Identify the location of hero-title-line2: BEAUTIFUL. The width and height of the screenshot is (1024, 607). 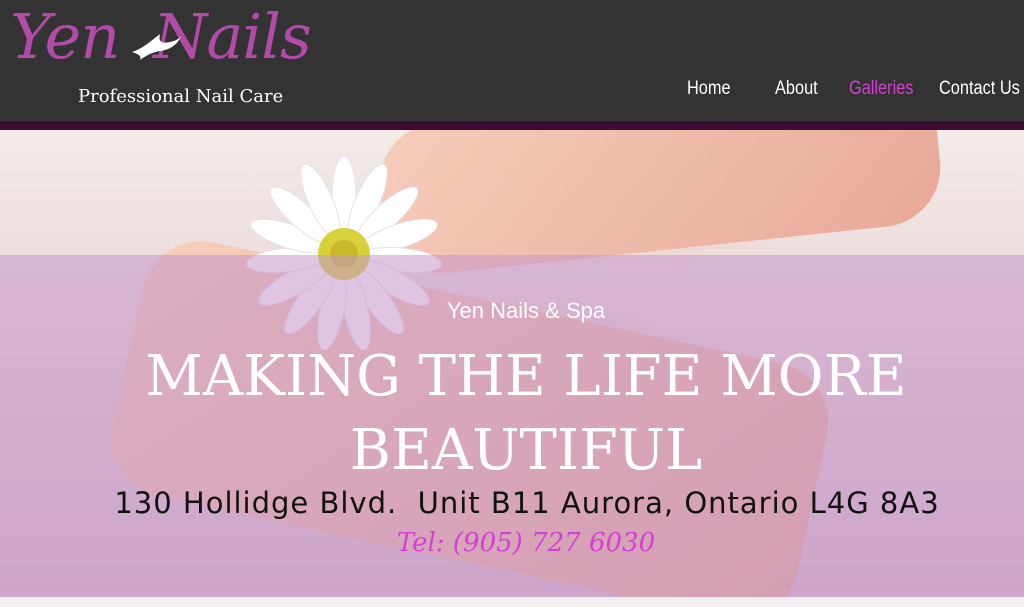
(526, 450).